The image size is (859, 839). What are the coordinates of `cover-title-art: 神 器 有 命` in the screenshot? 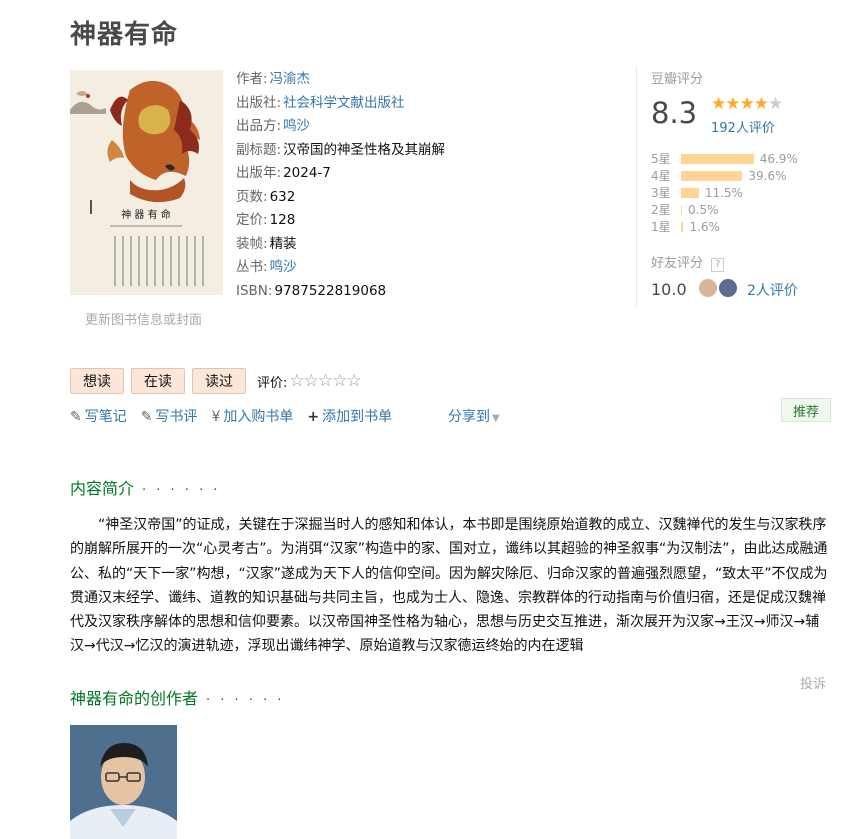 It's located at (146, 214).